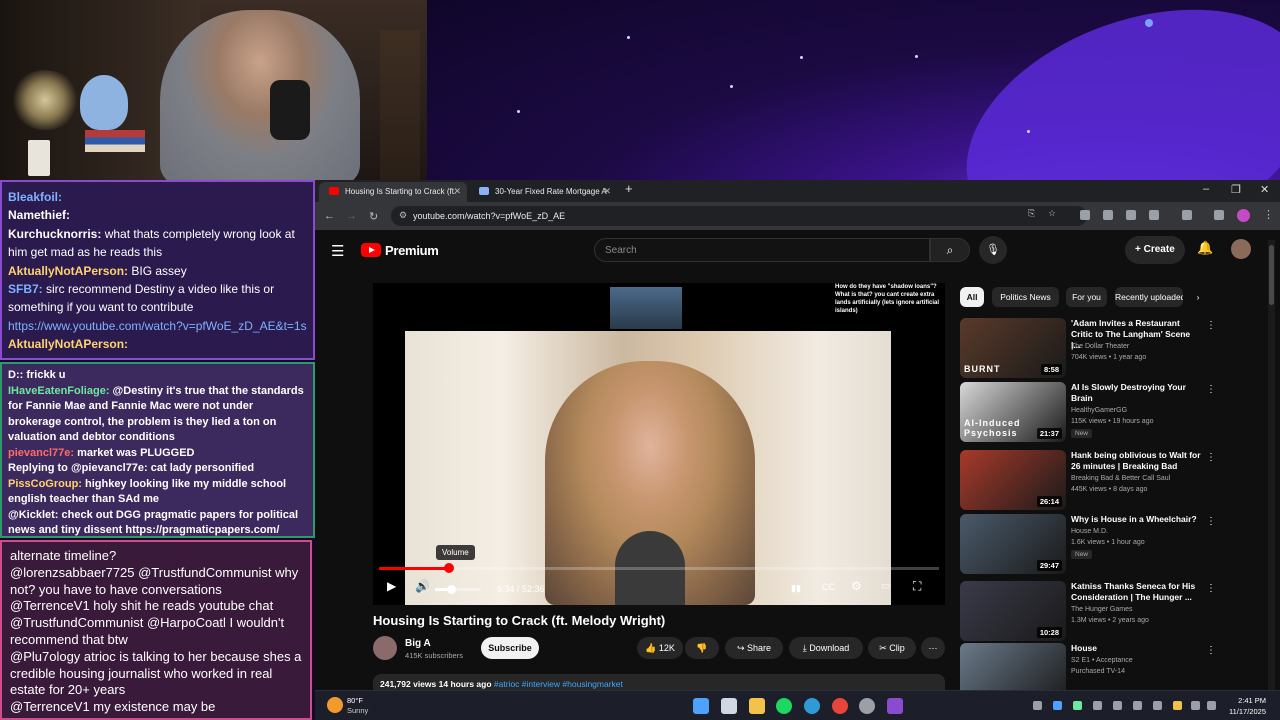  What do you see at coordinates (1244, 706) in the screenshot?
I see `clock: 2:41 PM 11/17/2025` at bounding box center [1244, 706].